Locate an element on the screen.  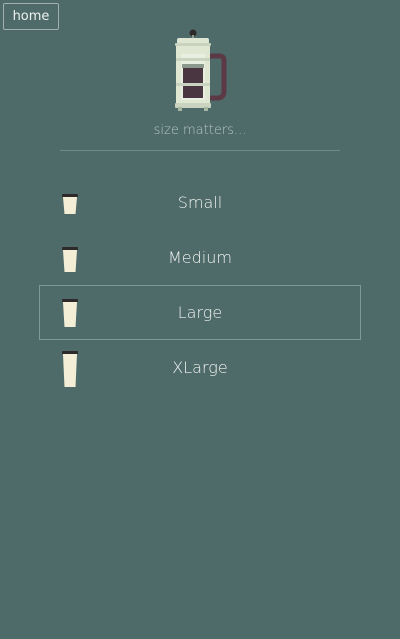
size-option-medium: Medium is located at coordinates (200, 257).